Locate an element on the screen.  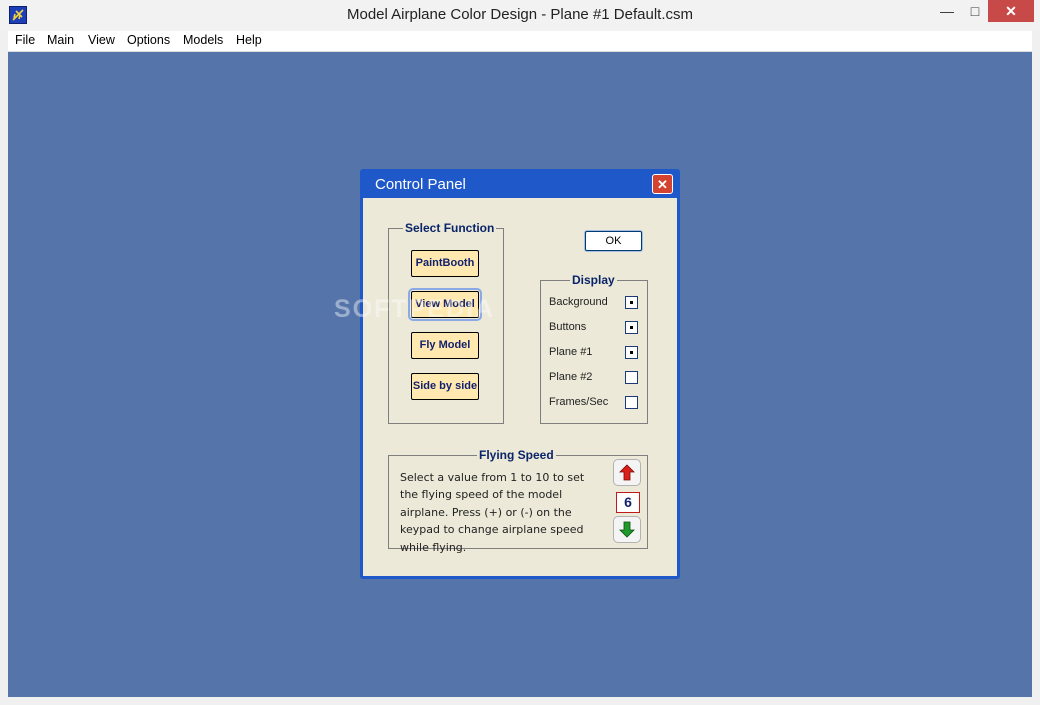
menu-bar: File Main View Options Models Help is located at coordinates (520, 41).